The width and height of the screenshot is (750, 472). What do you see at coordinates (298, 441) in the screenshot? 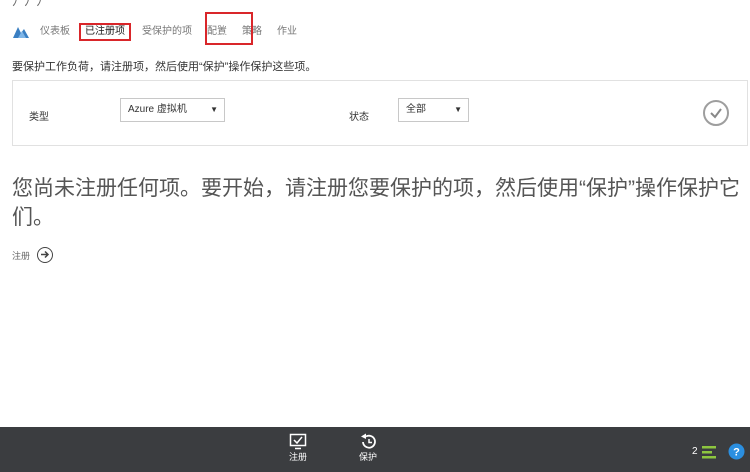
I see `register-icon` at bounding box center [298, 441].